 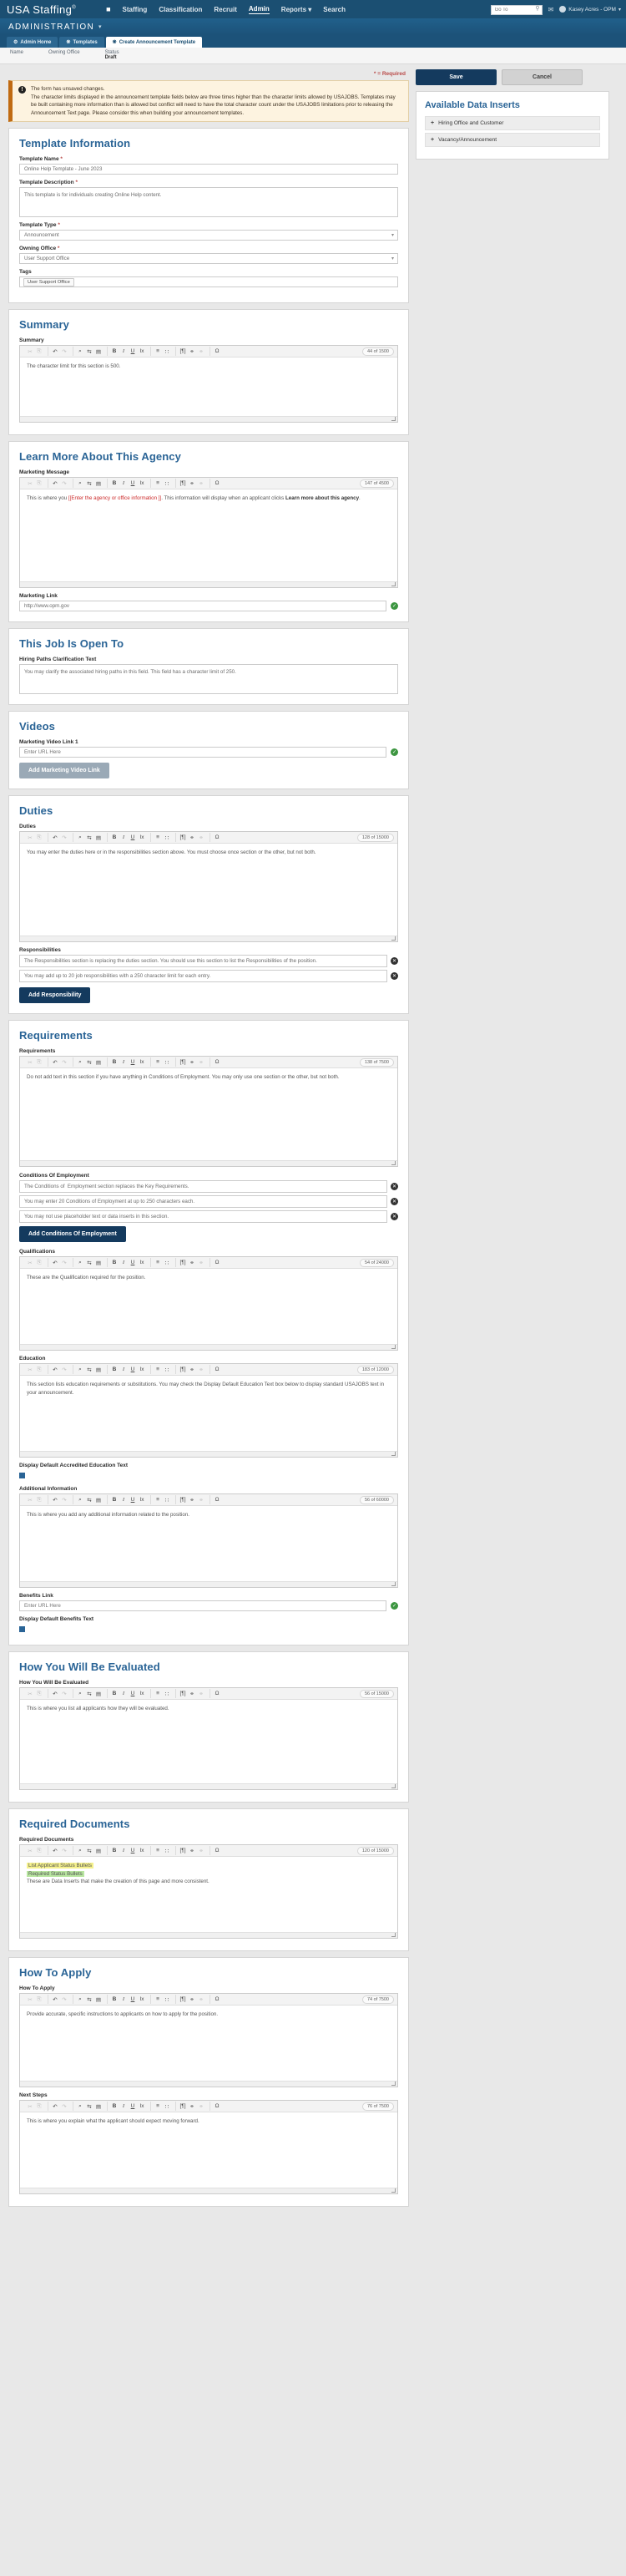 What do you see at coordinates (590, 9) in the screenshot?
I see `user-menu: Kasey Acres - OPM ▾` at bounding box center [590, 9].